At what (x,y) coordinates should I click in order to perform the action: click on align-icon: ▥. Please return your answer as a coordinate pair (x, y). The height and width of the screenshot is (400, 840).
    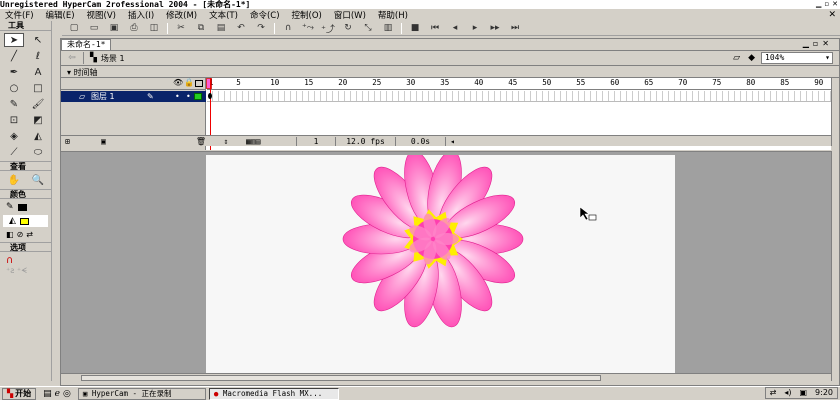
    Looking at the image, I should click on (388, 28).